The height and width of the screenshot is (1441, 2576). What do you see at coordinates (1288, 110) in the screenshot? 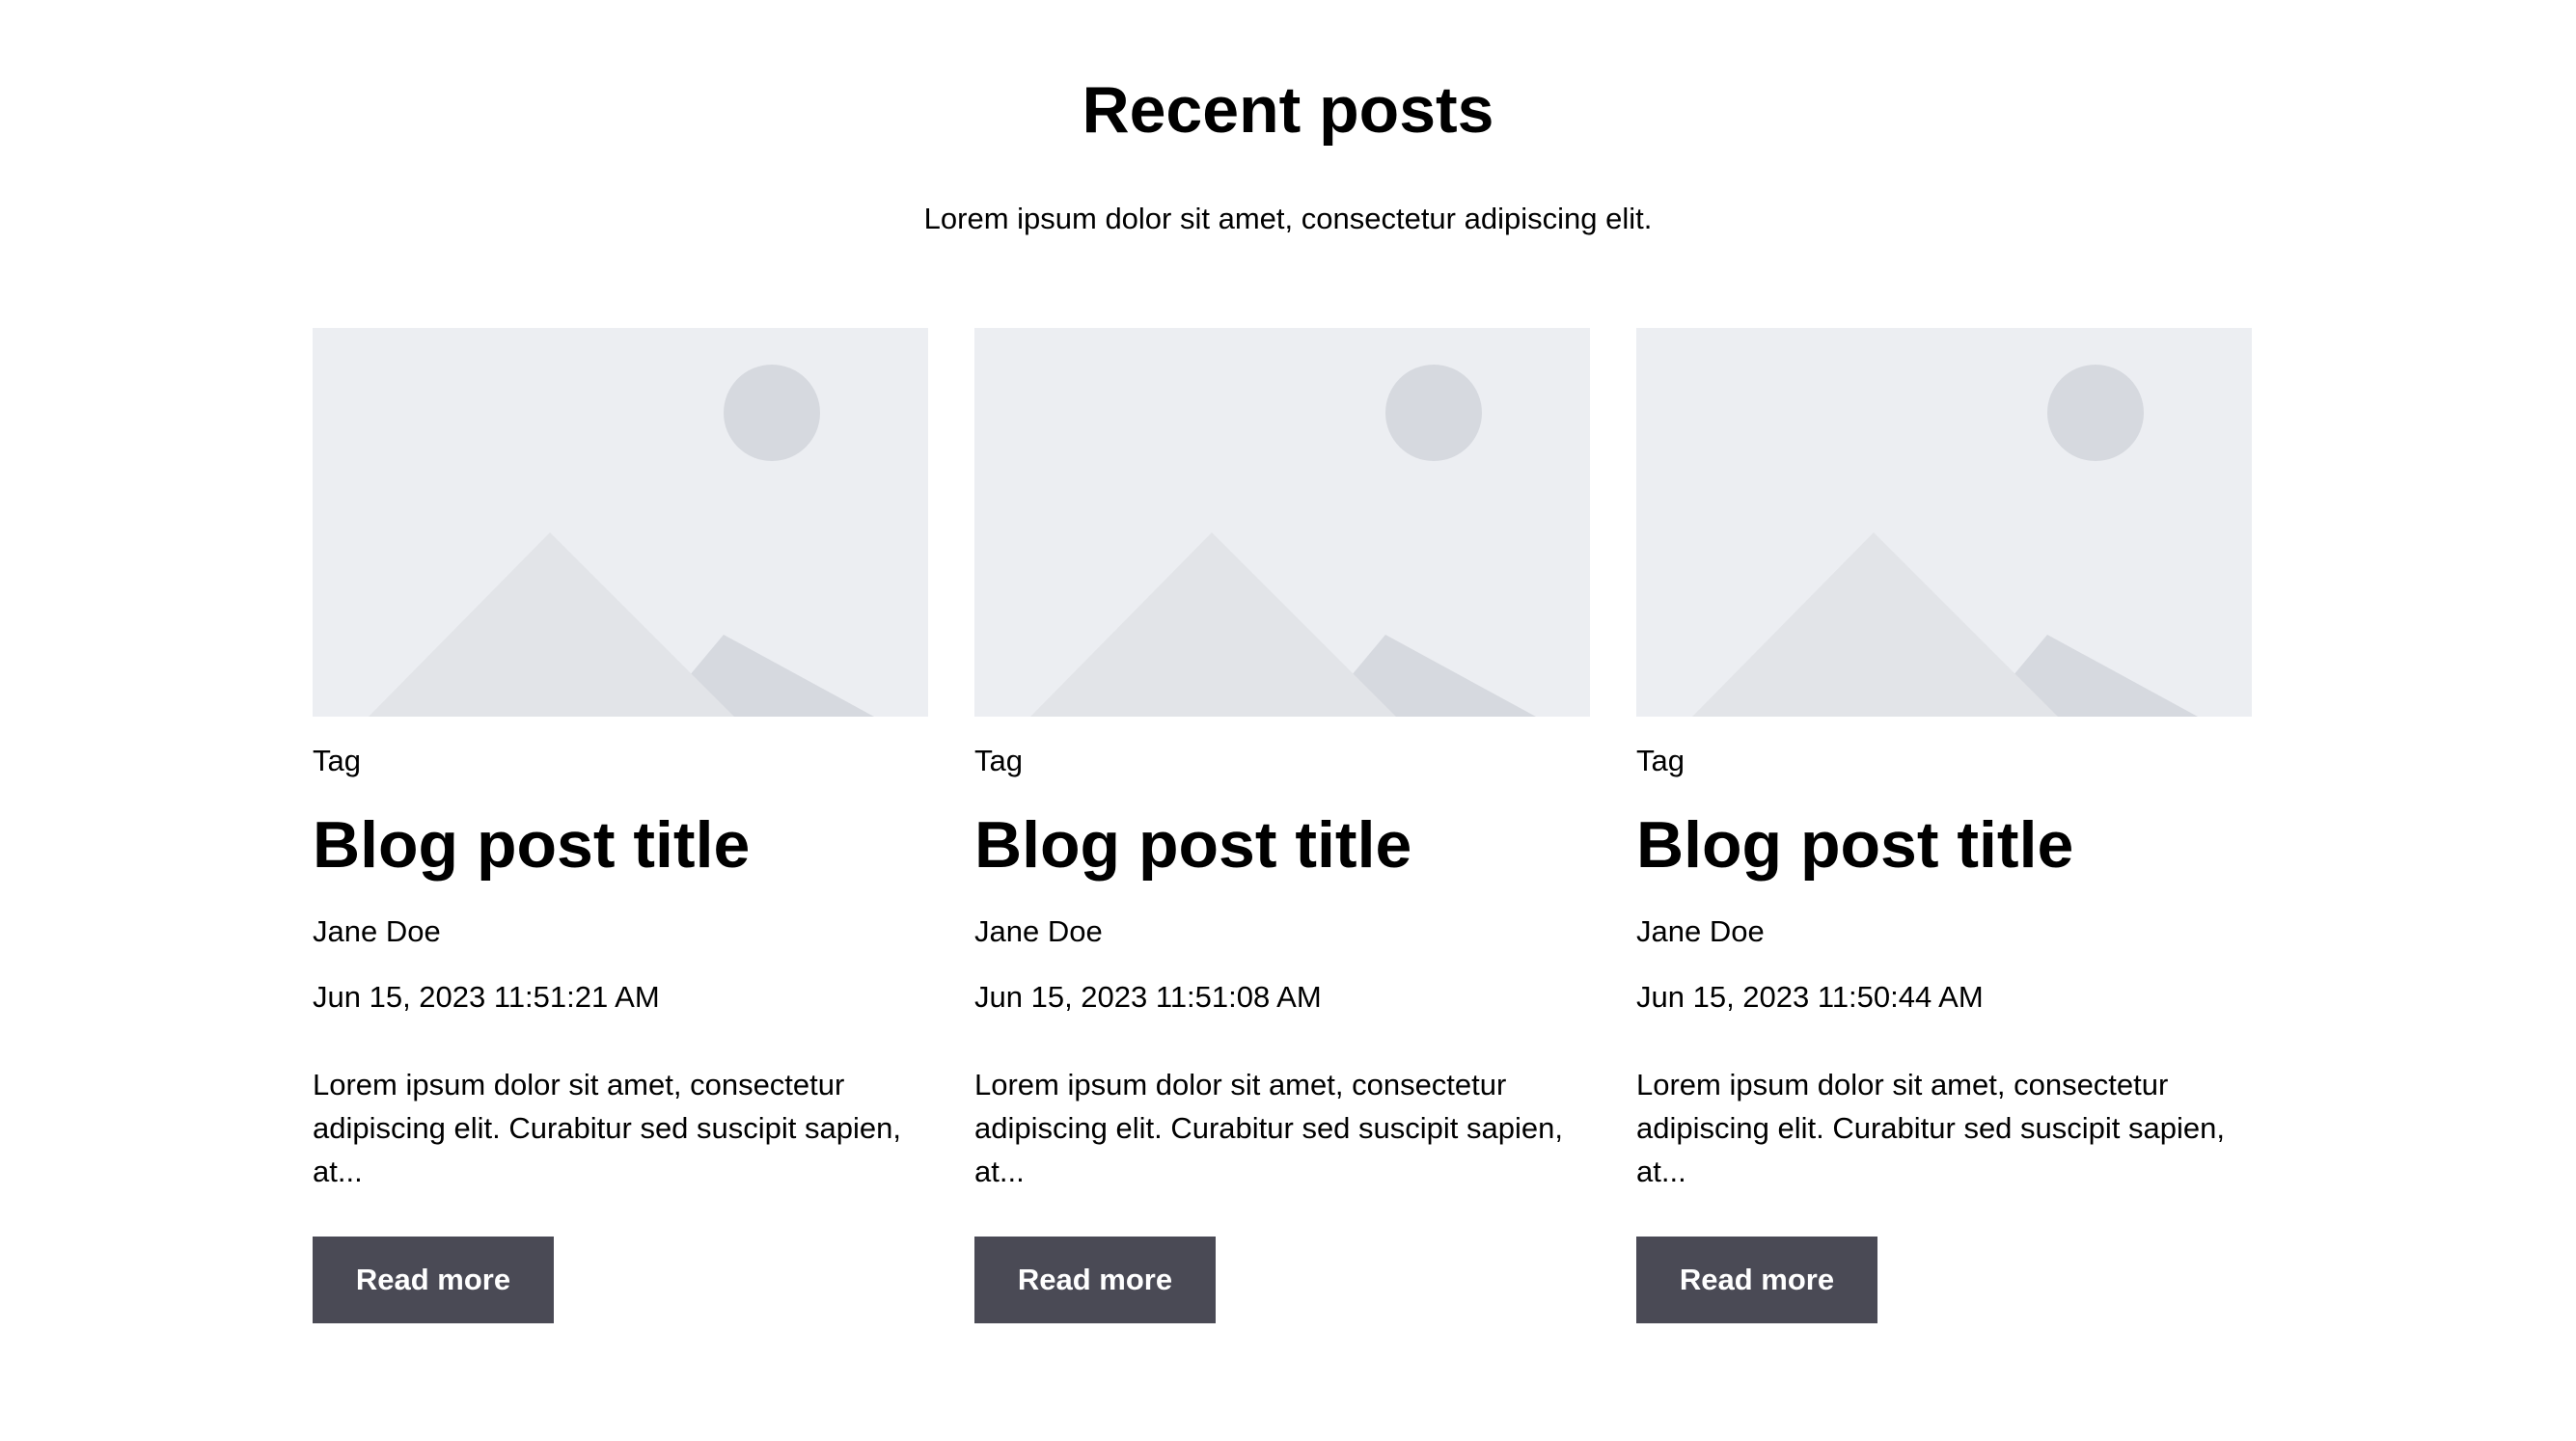
I see `section-title: Recent posts` at bounding box center [1288, 110].